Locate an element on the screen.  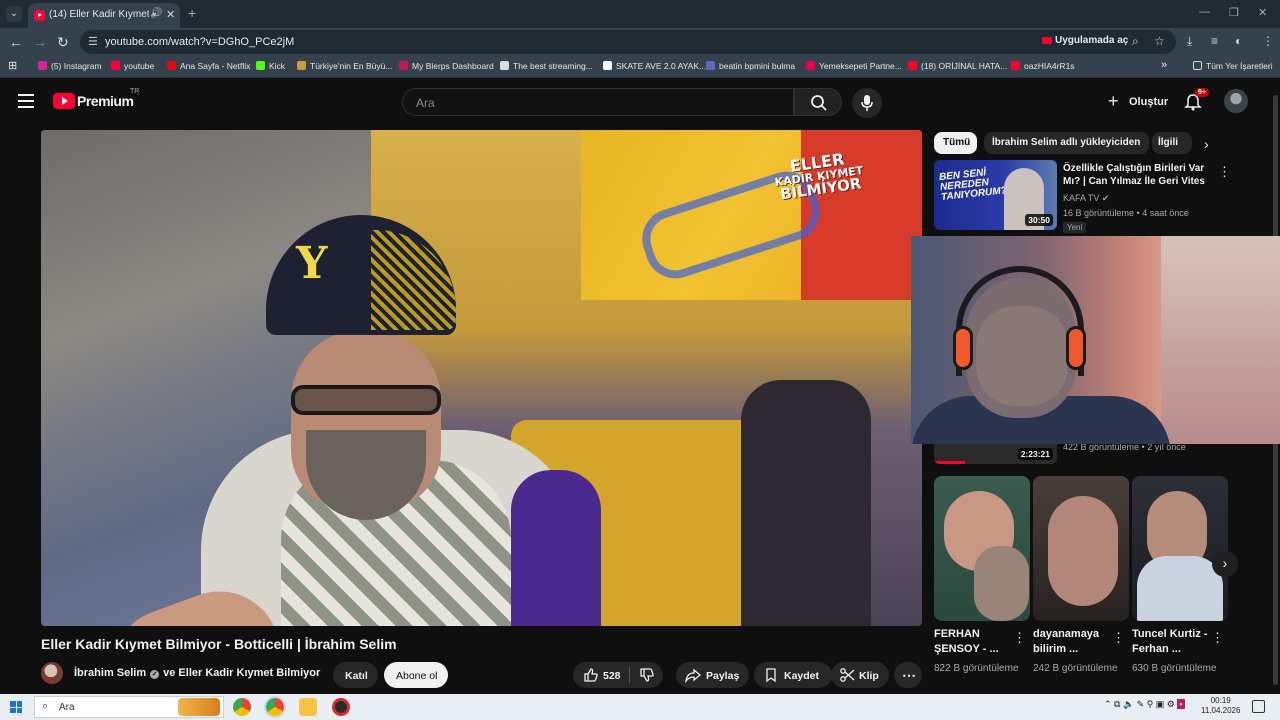
tab-search-button: ⌄ is located at coordinates (14, 14).